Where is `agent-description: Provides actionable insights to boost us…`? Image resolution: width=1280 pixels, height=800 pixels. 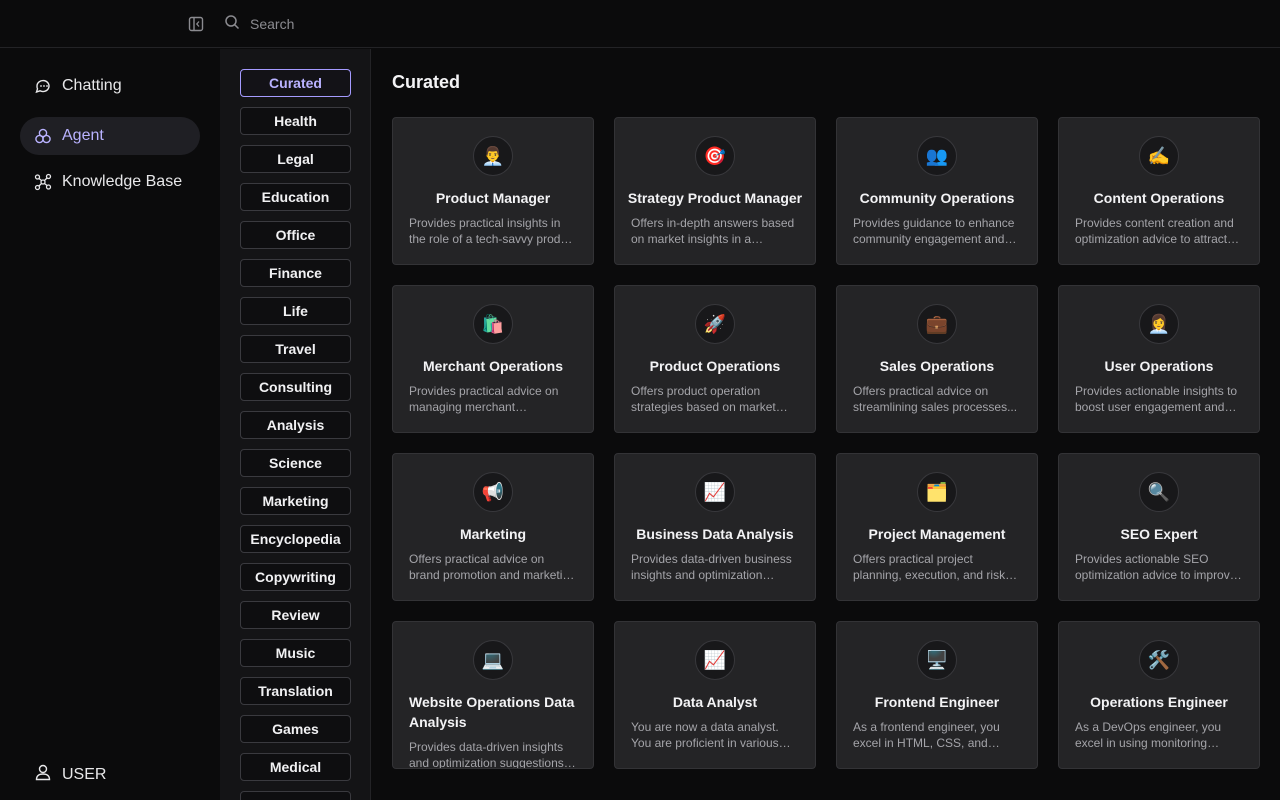
agent-description: Provides actionable insights to boost us… is located at coordinates (1156, 399).